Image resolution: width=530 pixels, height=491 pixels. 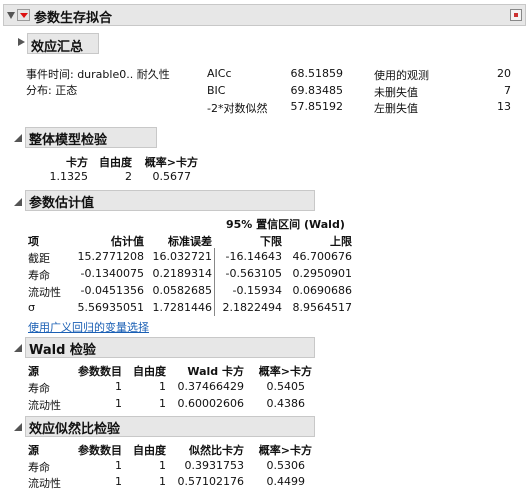 What do you see at coordinates (182, 307) in the screenshot?
I see `stderr-cell: 1.7281446` at bounding box center [182, 307].